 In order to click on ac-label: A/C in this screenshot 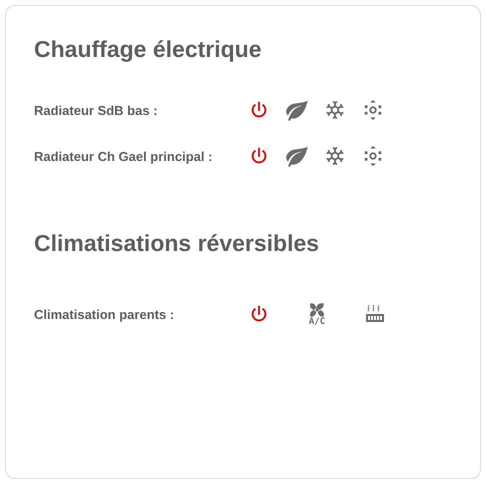, I will do `click(317, 322)`.